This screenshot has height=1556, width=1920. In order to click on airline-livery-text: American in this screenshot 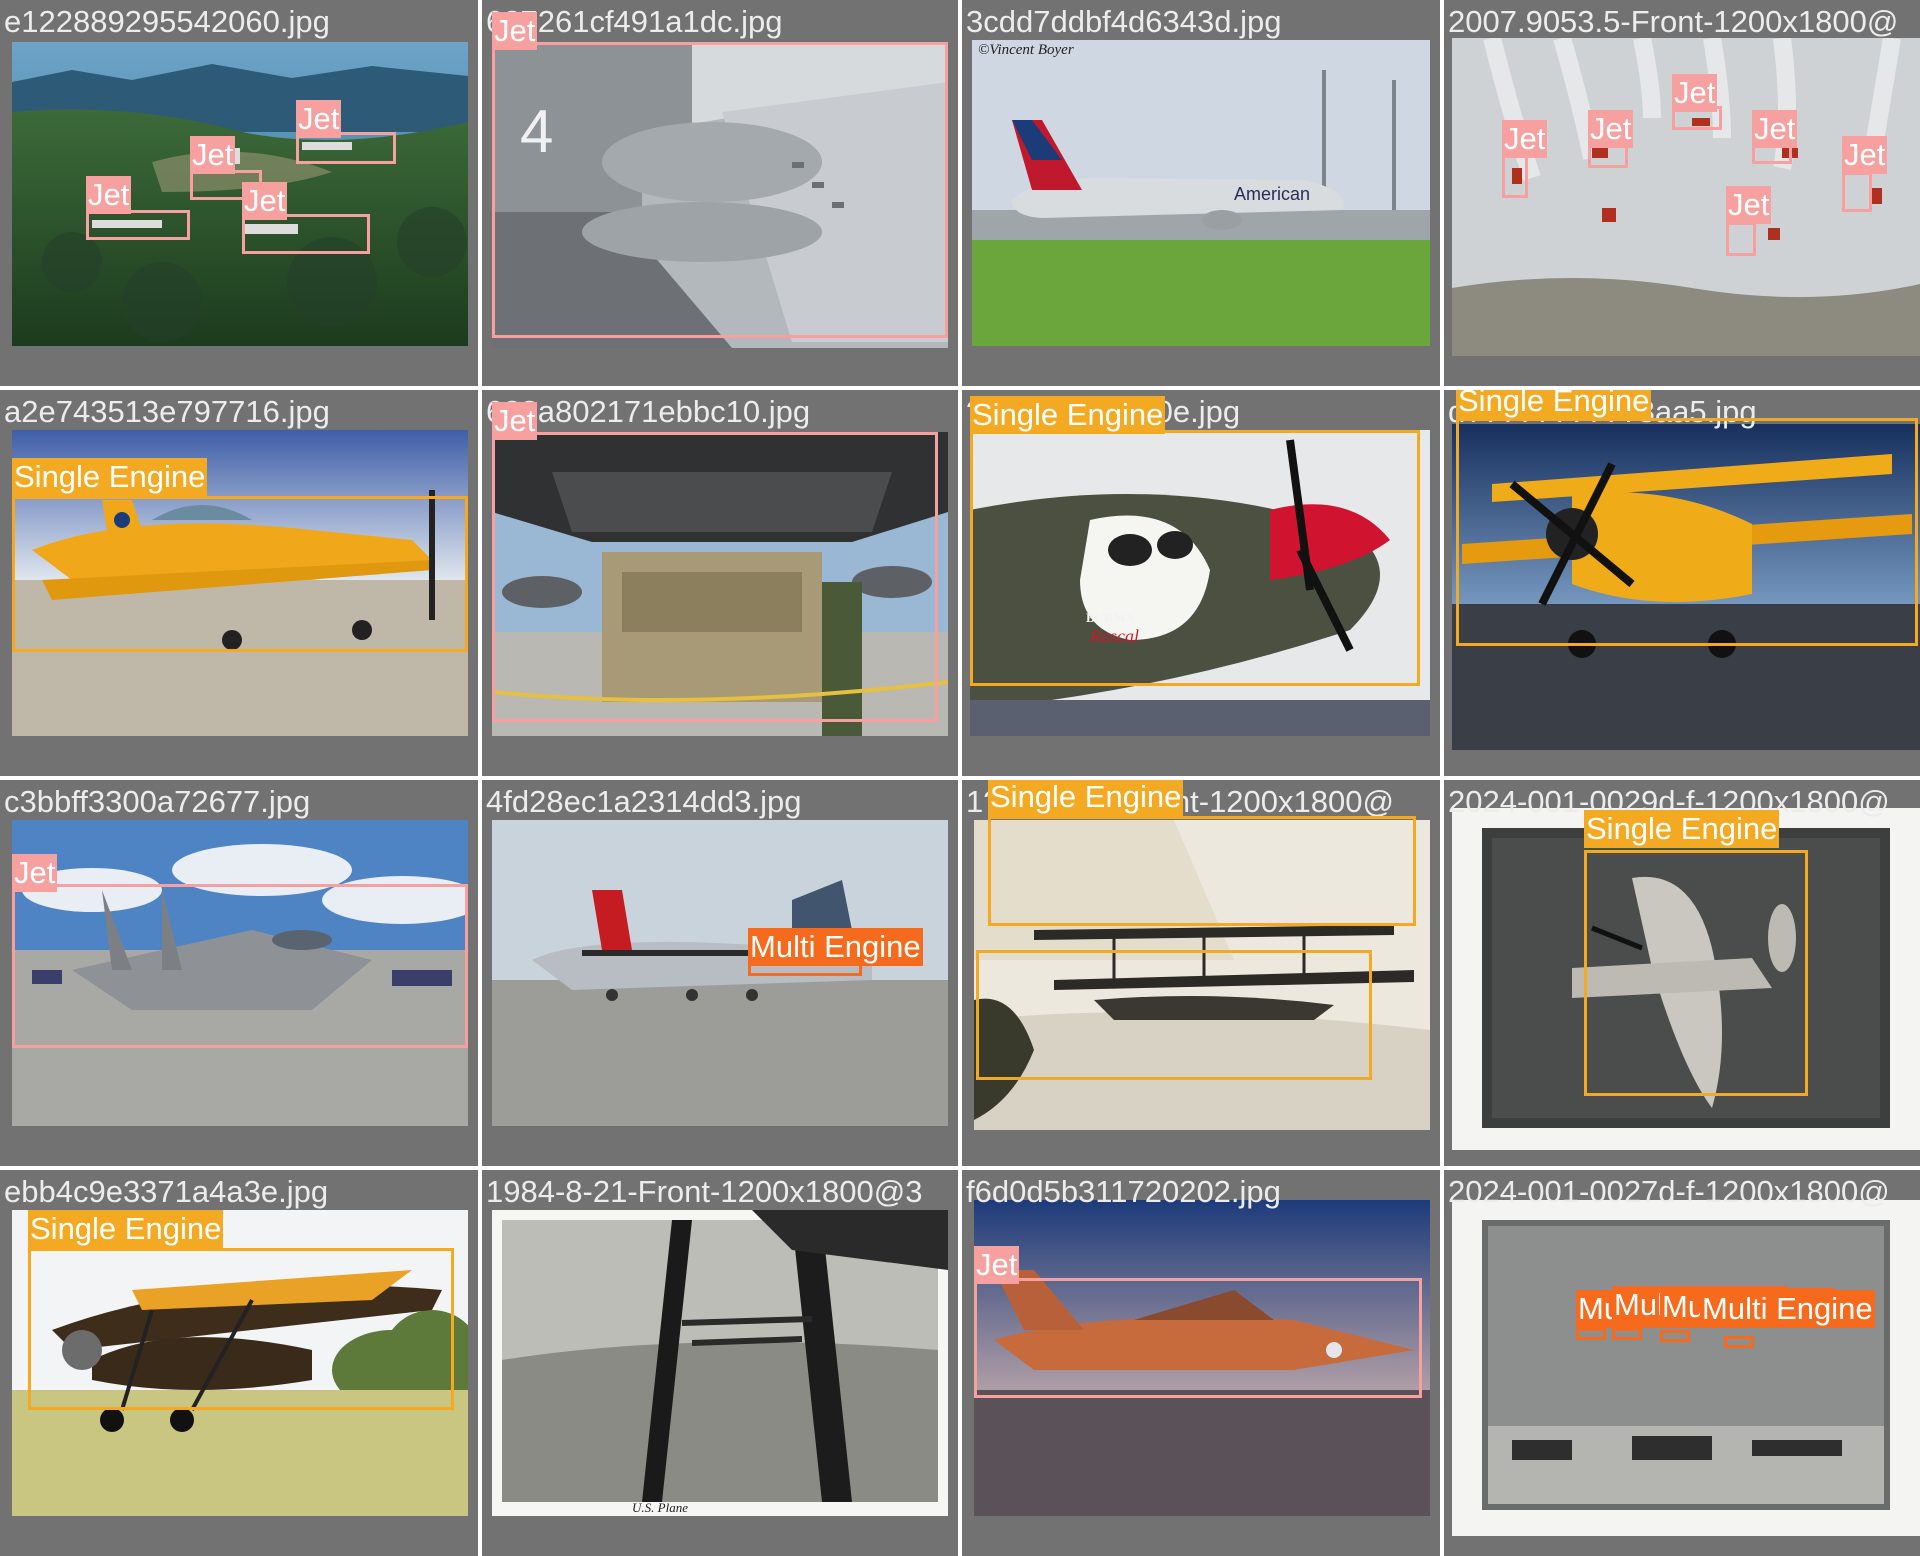, I will do `click(1272, 194)`.